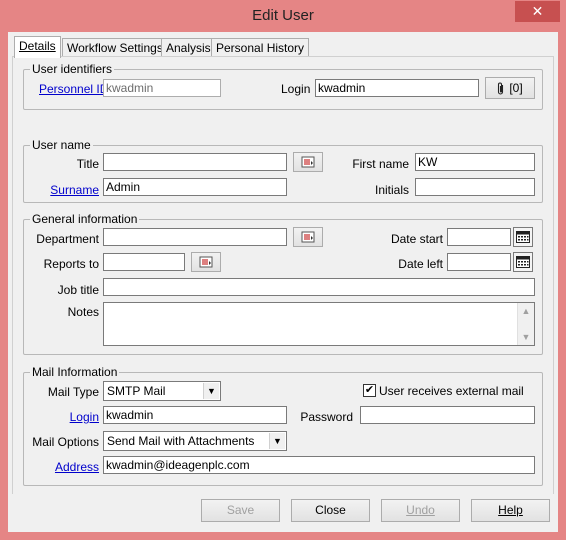  What do you see at coordinates (516, 88) in the screenshot?
I see `attachments-count: [0]` at bounding box center [516, 88].